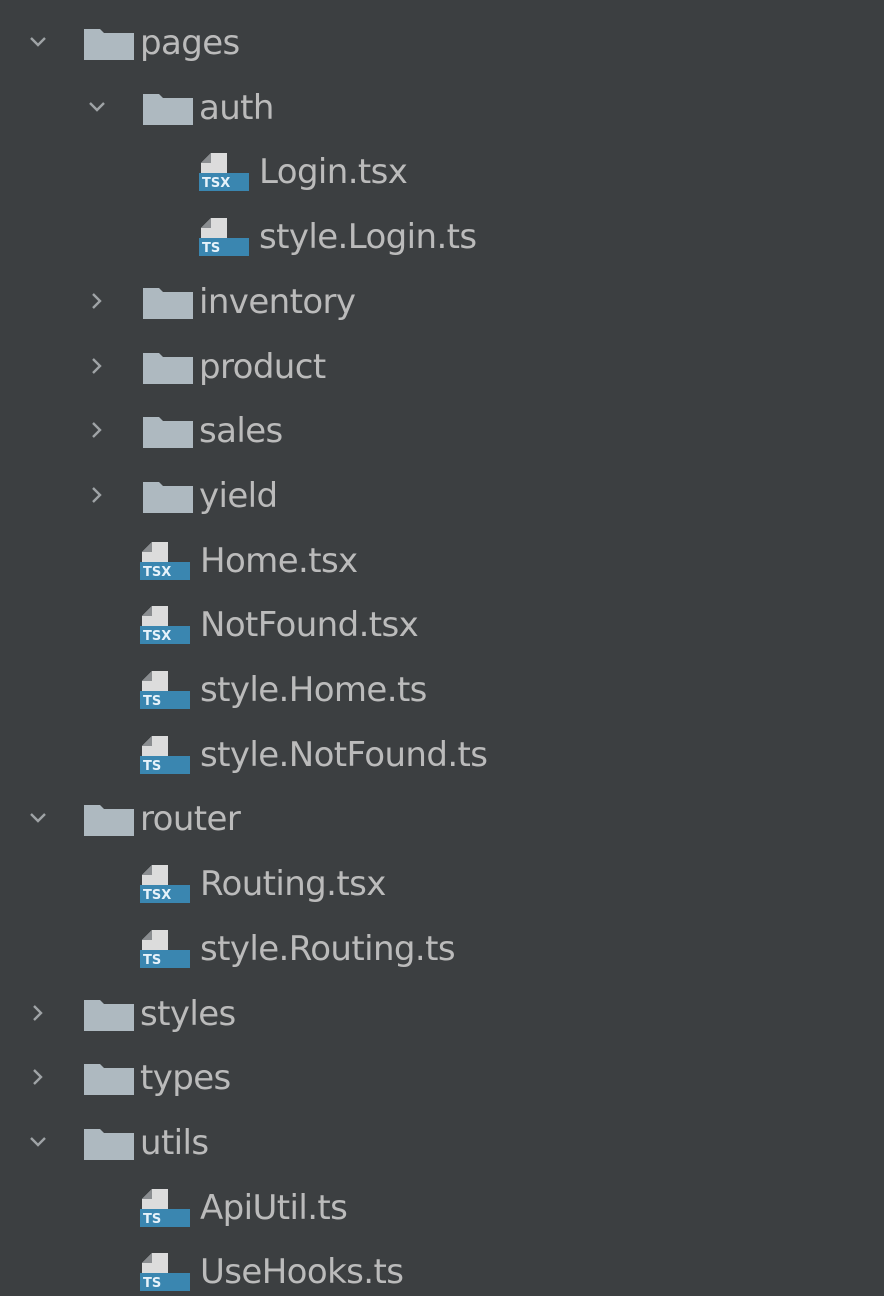 Image resolution: width=884 pixels, height=1296 pixels. Describe the element at coordinates (309, 625) in the screenshot. I see `file-label: NotFound.tsx` at that location.